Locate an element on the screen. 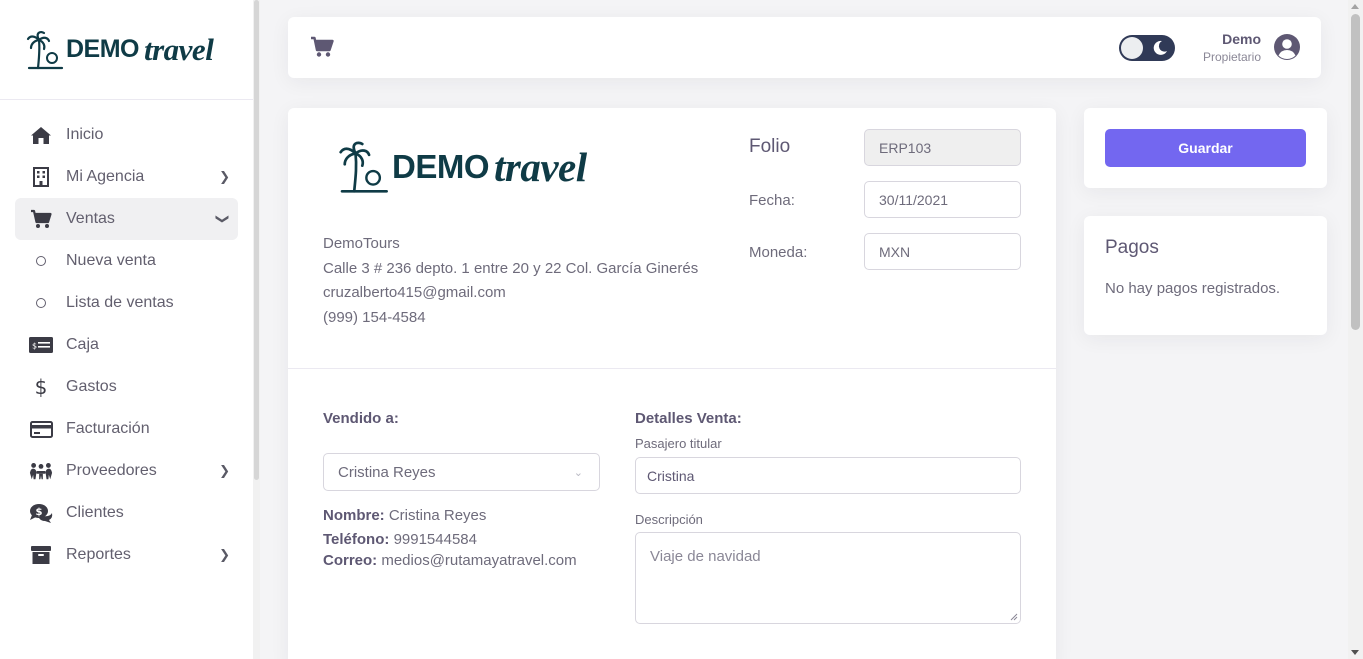 The height and width of the screenshot is (659, 1363). correo-value: medios@rutamayatravel.com is located at coordinates (479, 560).